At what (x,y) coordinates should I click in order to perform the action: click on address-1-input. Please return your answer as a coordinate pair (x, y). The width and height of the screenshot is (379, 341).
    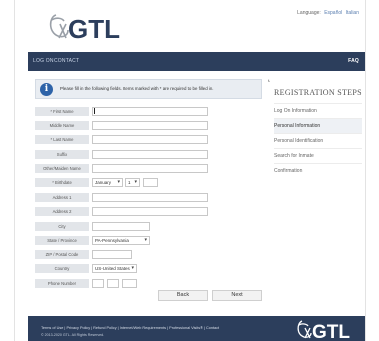
    Looking at the image, I should click on (150, 197).